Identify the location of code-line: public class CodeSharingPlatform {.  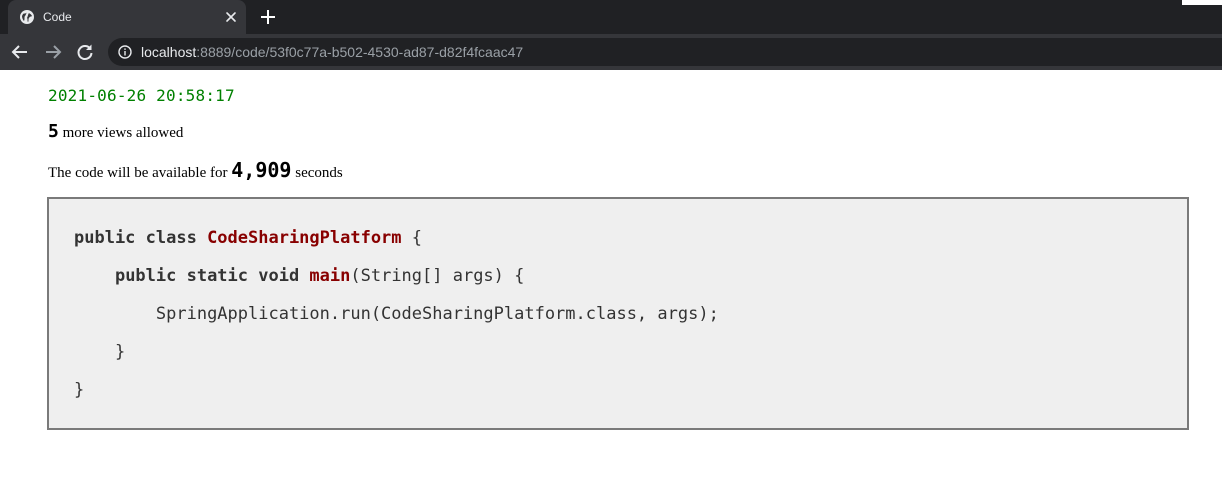
(630, 242).